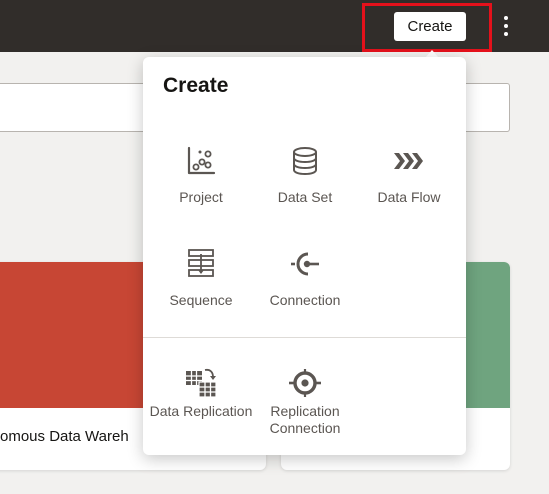  Describe the element at coordinates (304, 337) in the screenshot. I see `create-menu-divider` at that location.